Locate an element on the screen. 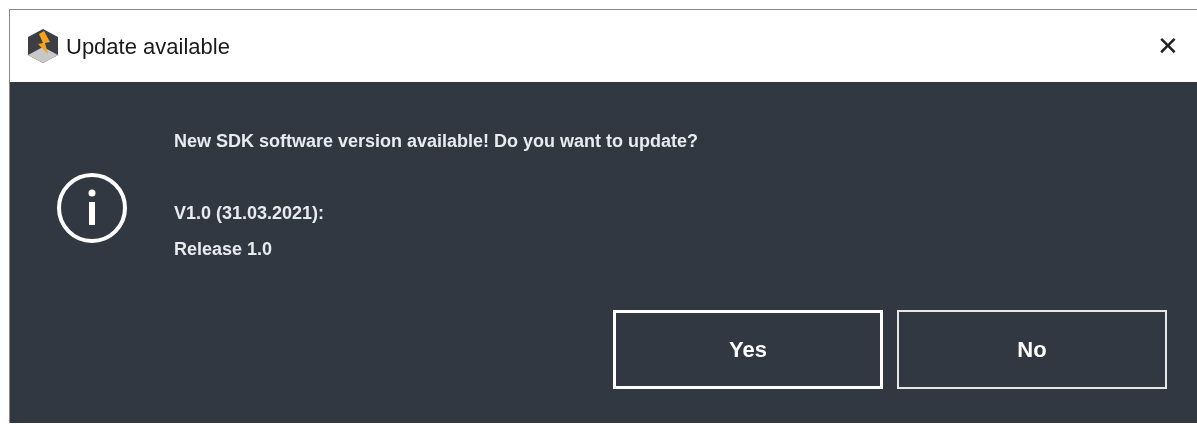 The image size is (1197, 424). close-button: ✕ is located at coordinates (1168, 46).